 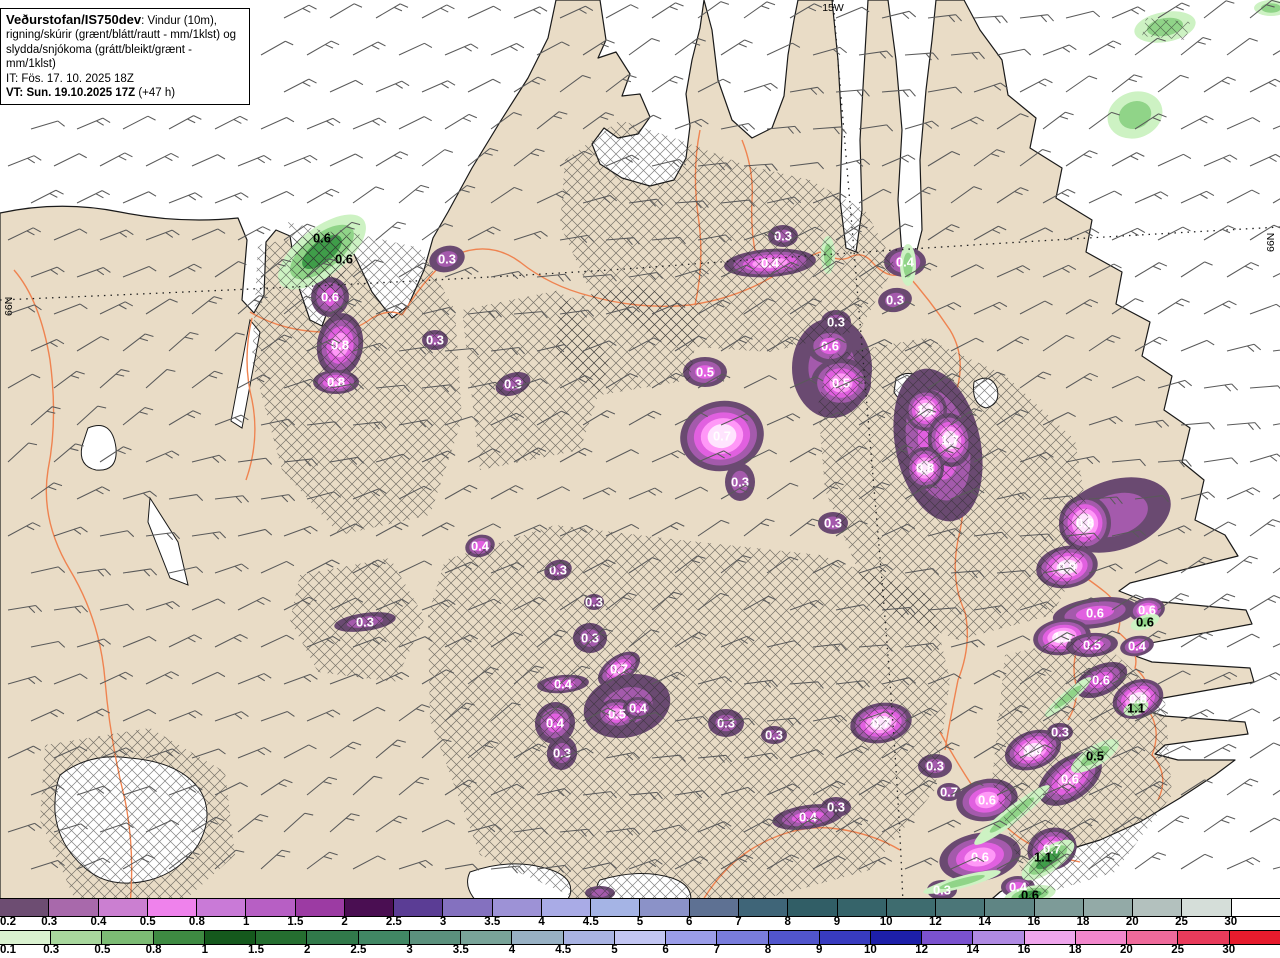 What do you see at coordinates (256, 950) in the screenshot?
I see `colorbar-tick-label: 1.5` at bounding box center [256, 950].